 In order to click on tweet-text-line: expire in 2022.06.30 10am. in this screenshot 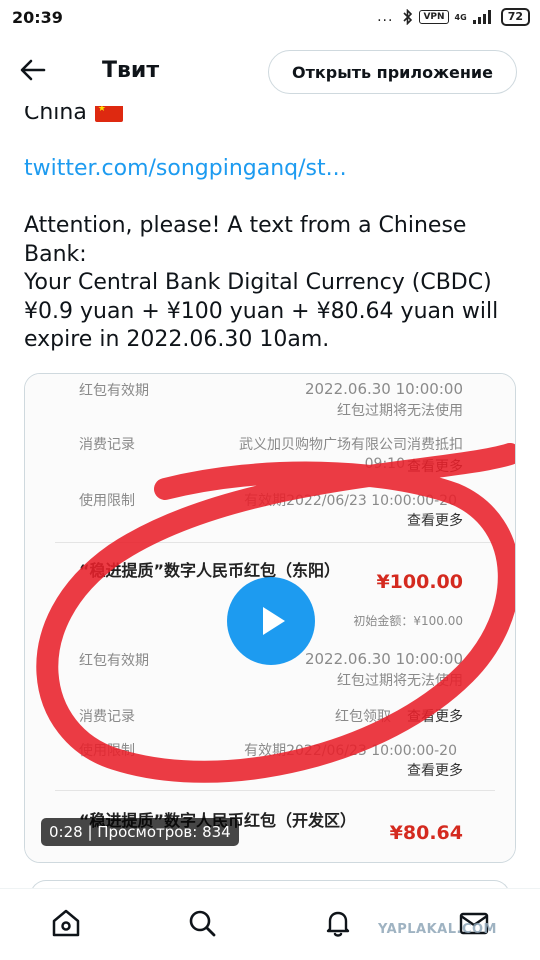, I will do `click(177, 339)`.